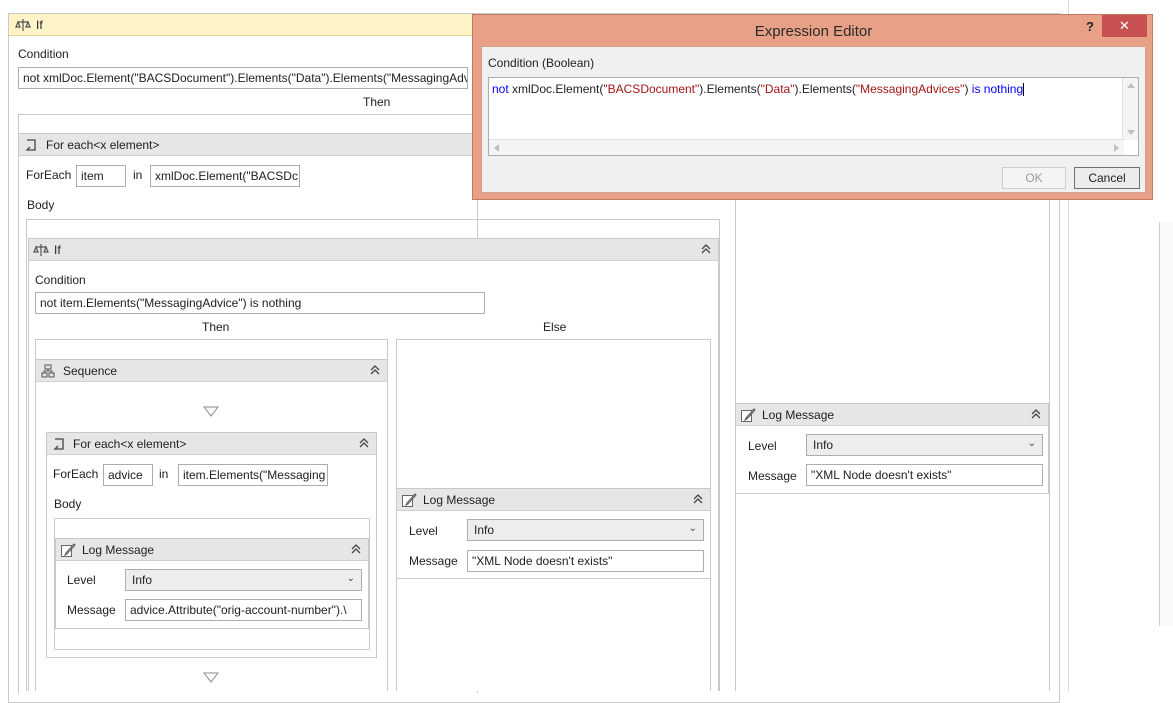 The height and width of the screenshot is (703, 1173). Describe the element at coordinates (138, 175) in the screenshot. I see `foreach-outer-in-label: in` at that location.